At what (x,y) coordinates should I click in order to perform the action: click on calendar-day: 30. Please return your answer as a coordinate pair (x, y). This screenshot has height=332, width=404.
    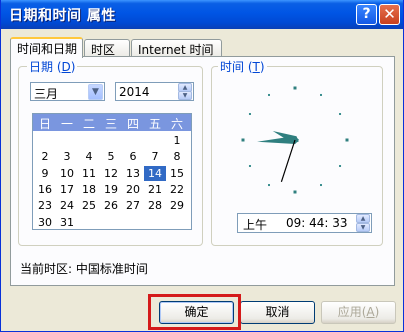
    Looking at the image, I should click on (45, 222).